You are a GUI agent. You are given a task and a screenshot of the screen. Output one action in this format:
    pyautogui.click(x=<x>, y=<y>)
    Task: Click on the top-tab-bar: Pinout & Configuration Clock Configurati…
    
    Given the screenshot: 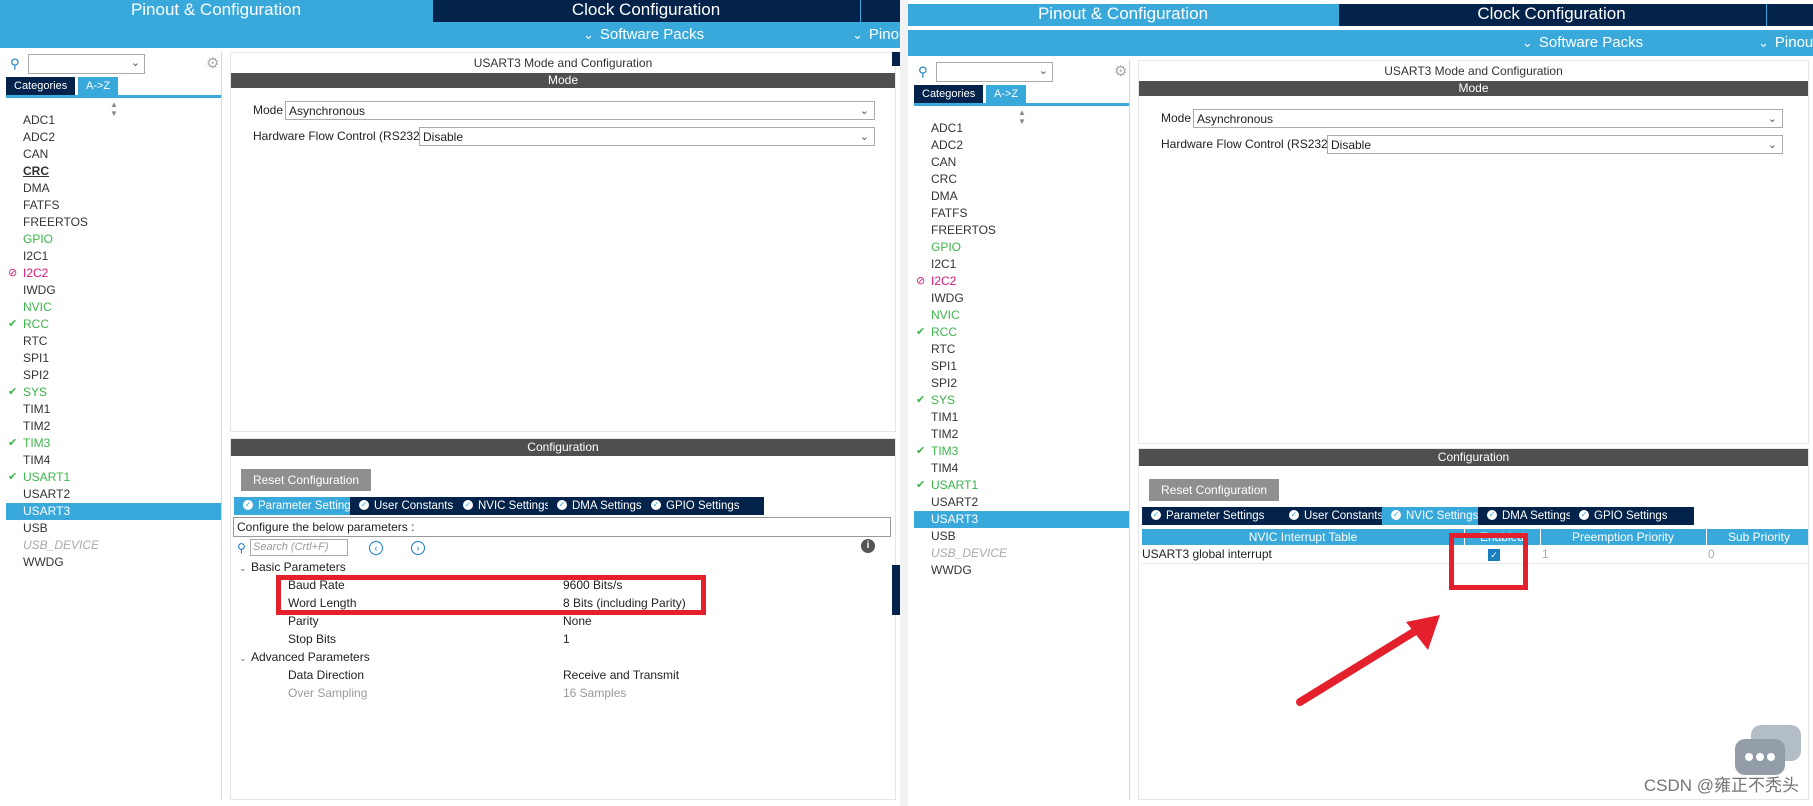 What is the action you would take?
    pyautogui.click(x=450, y=11)
    